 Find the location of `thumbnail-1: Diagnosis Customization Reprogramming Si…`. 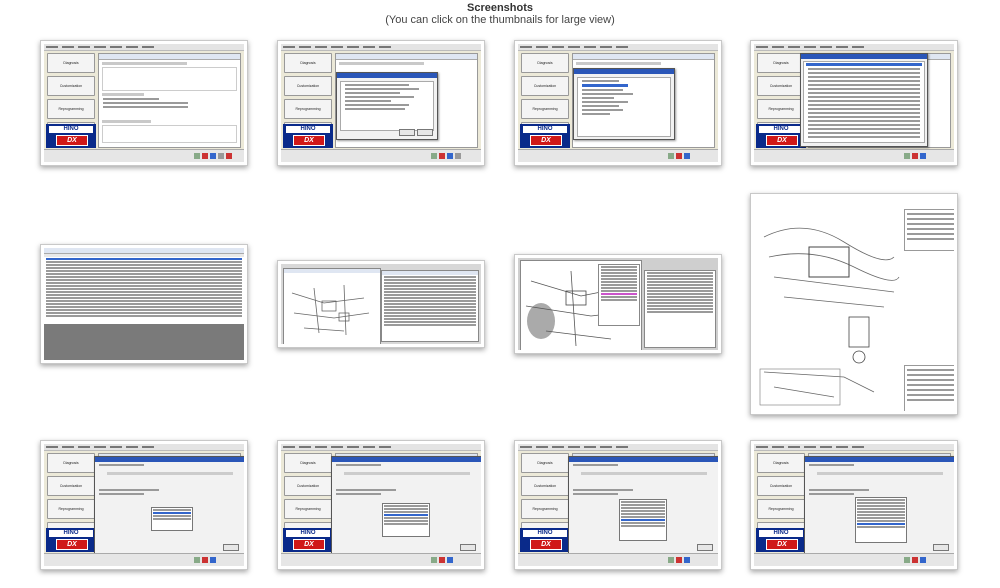

thumbnail-1: Diagnosis Customization Reprogramming Si… is located at coordinates (144, 103).